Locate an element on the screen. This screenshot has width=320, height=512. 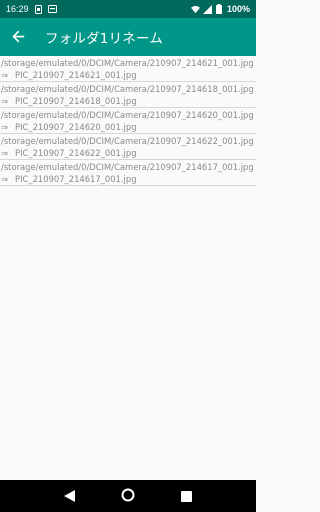
nav-recents-button is located at coordinates (187, 496).